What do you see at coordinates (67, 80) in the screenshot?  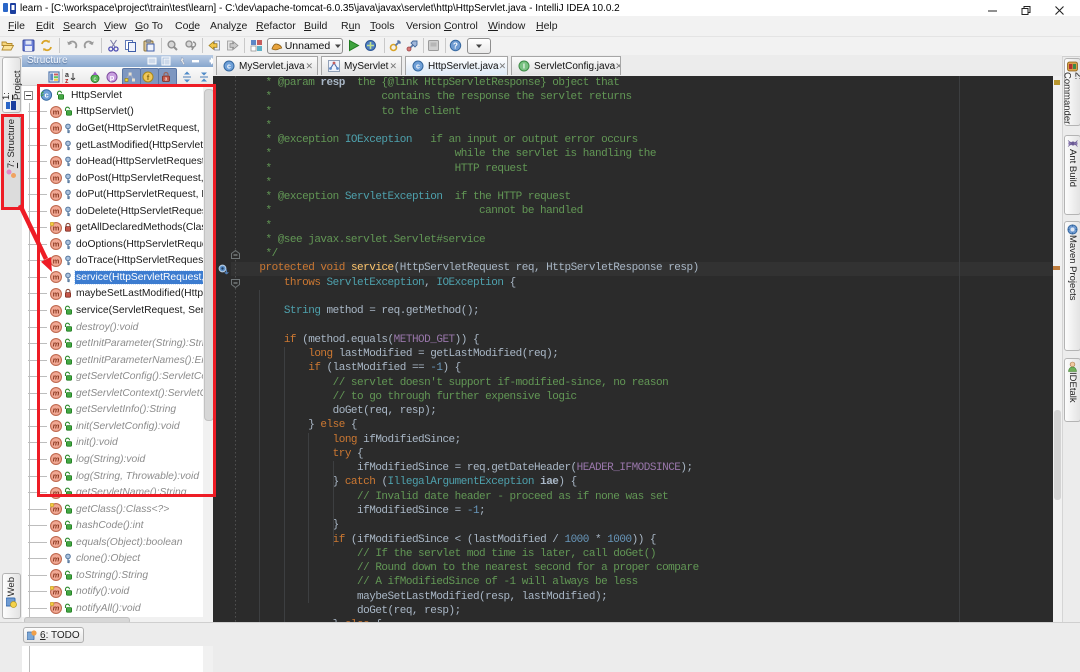 I see `svg-text: z` at bounding box center [67, 80].